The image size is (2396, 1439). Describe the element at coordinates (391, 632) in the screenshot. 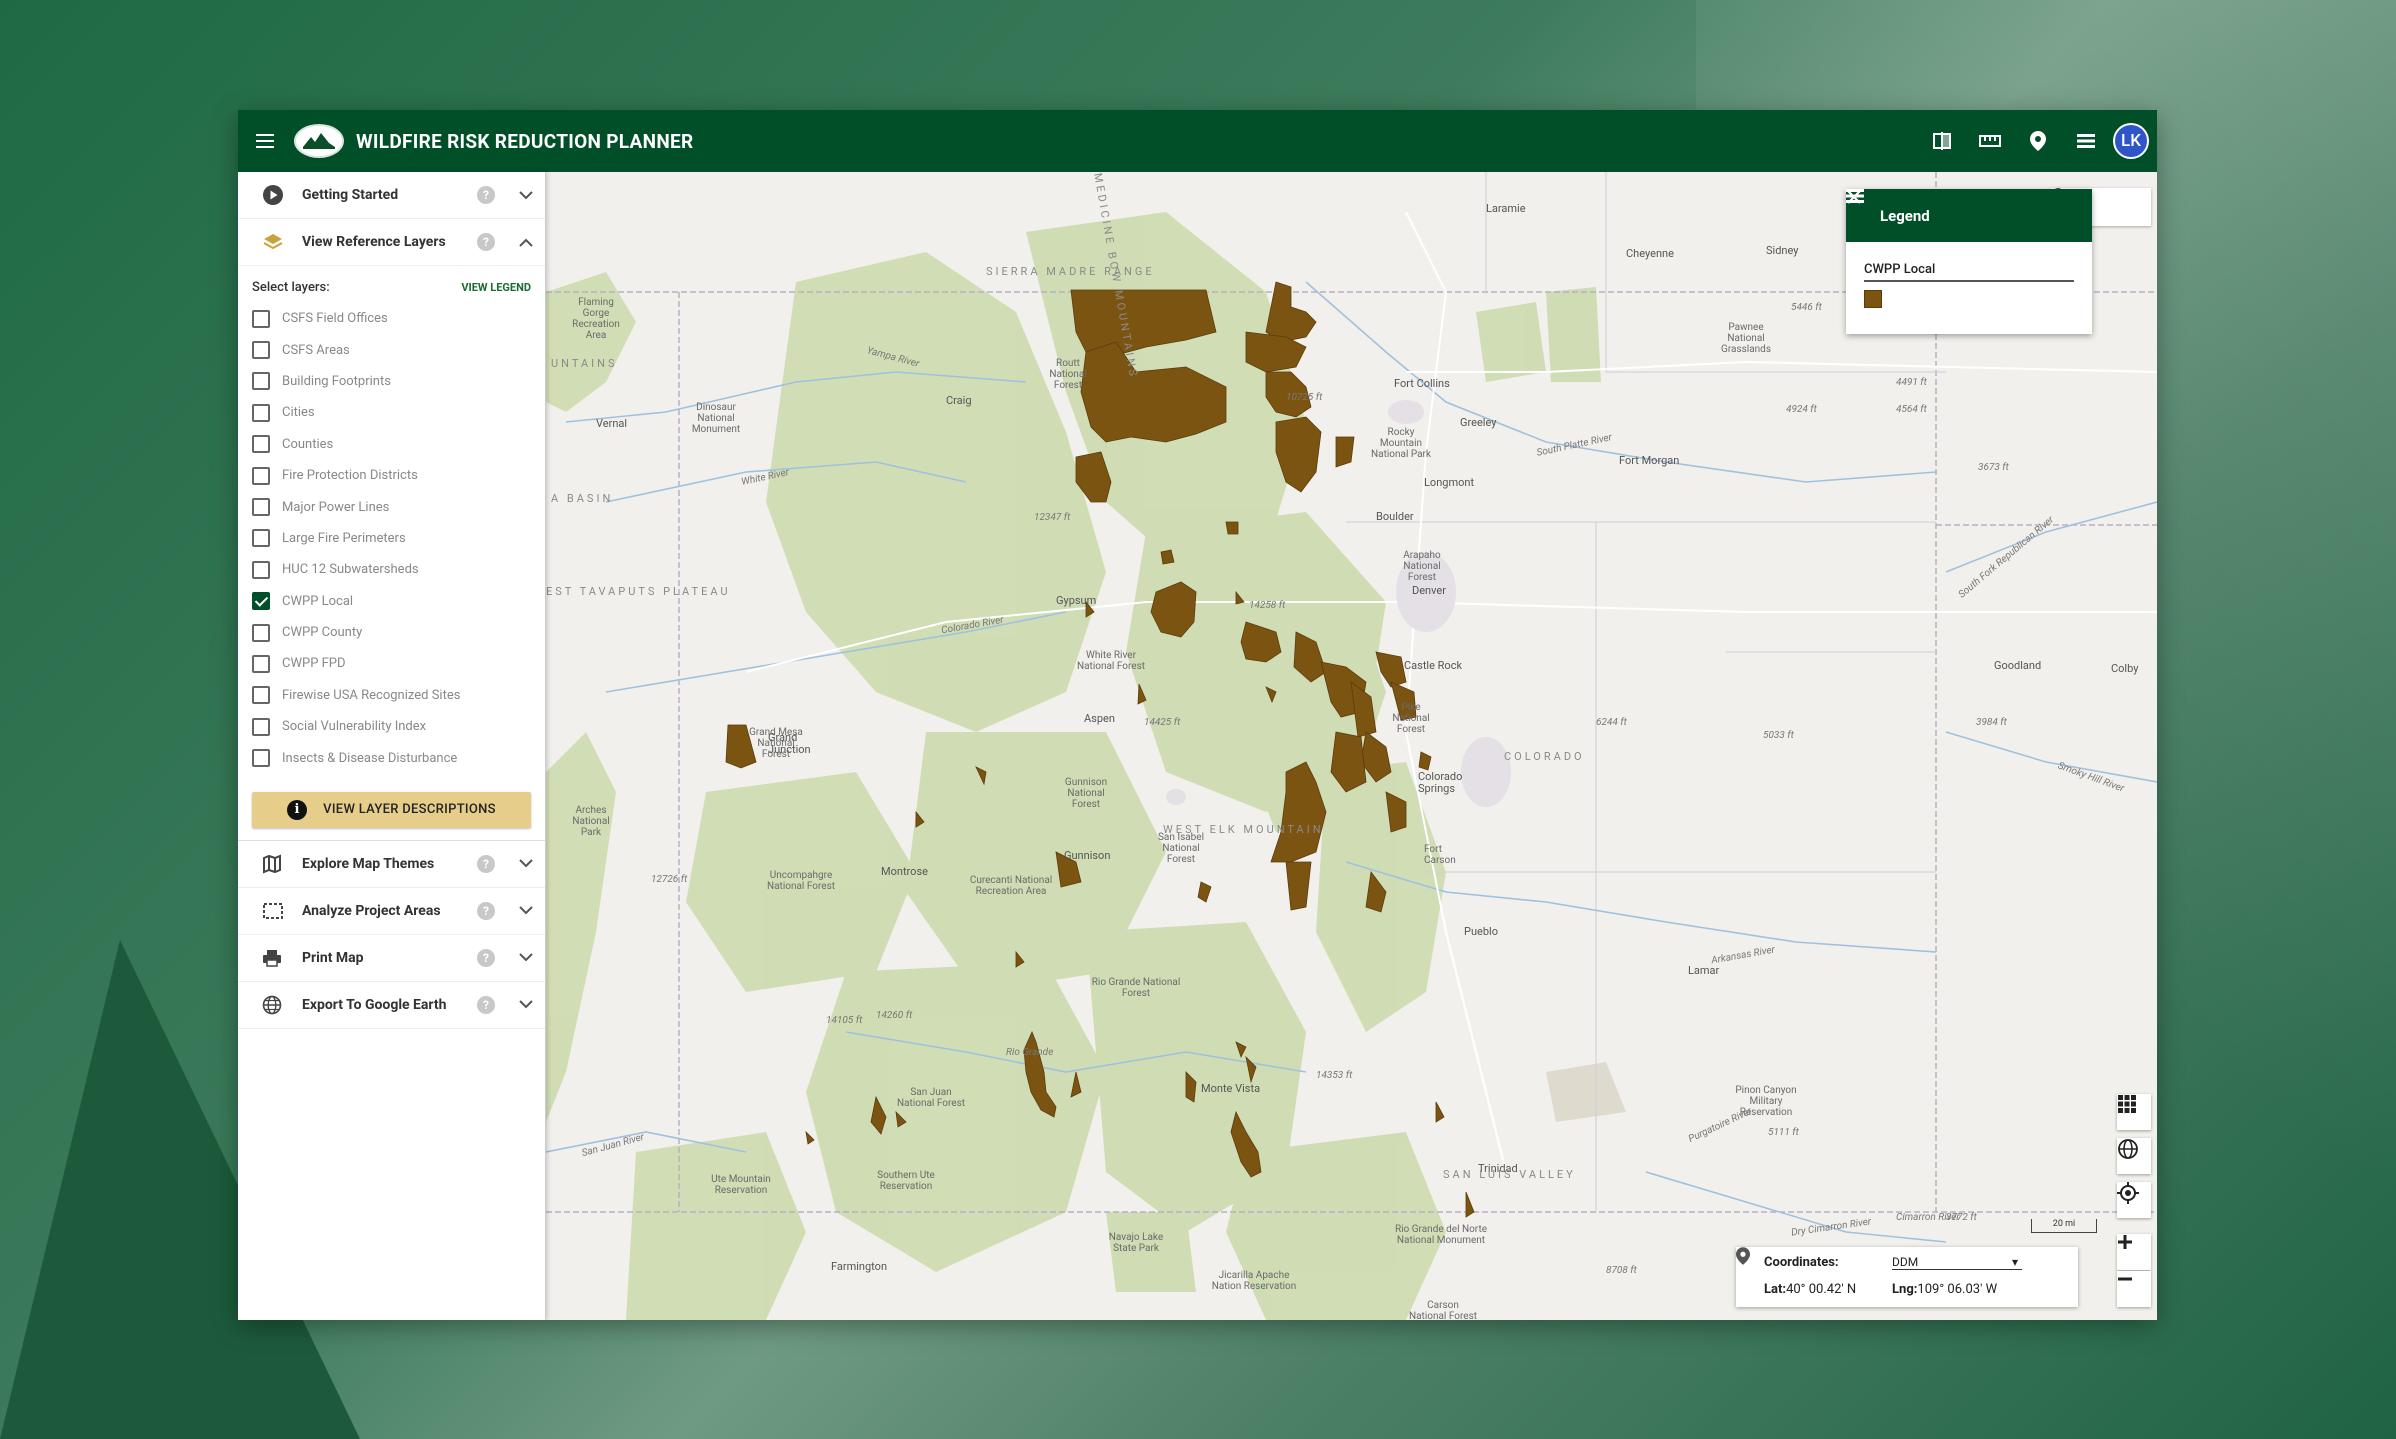

I see `layer-row: CWPP County` at that location.